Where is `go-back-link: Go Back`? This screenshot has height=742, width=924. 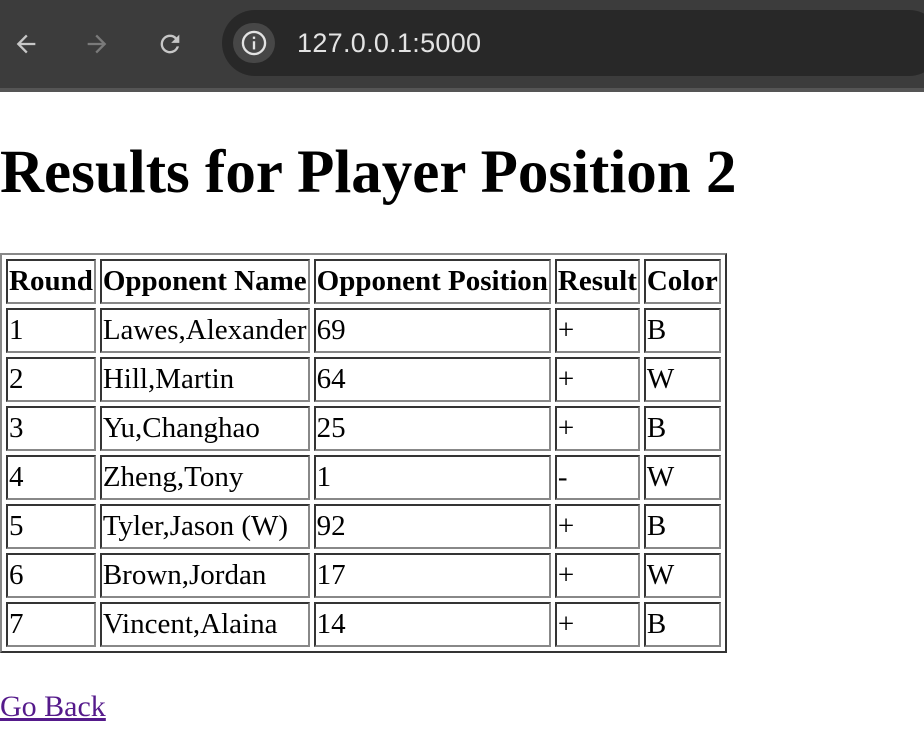
go-back-link: Go Back is located at coordinates (53, 707).